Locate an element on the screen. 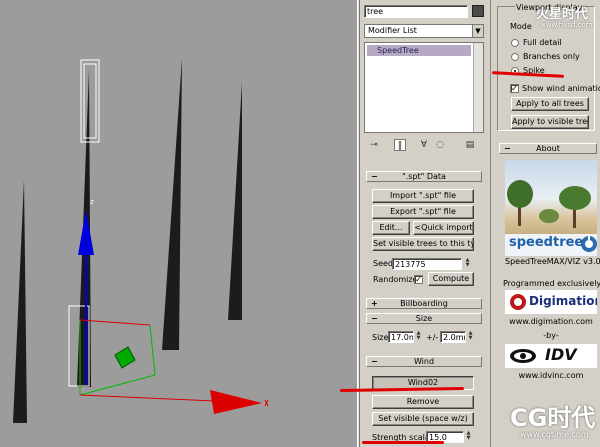  rollout-title: About is located at coordinates (548, 148).